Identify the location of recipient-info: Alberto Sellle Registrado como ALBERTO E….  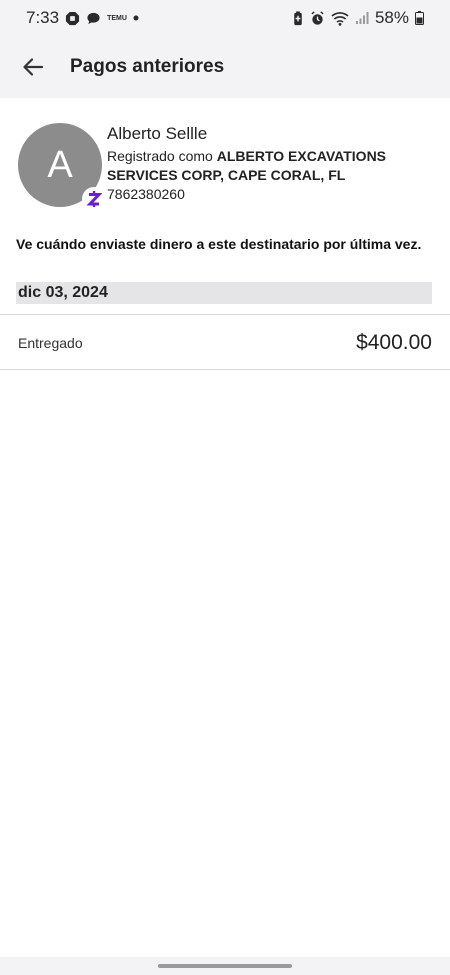
(272, 163).